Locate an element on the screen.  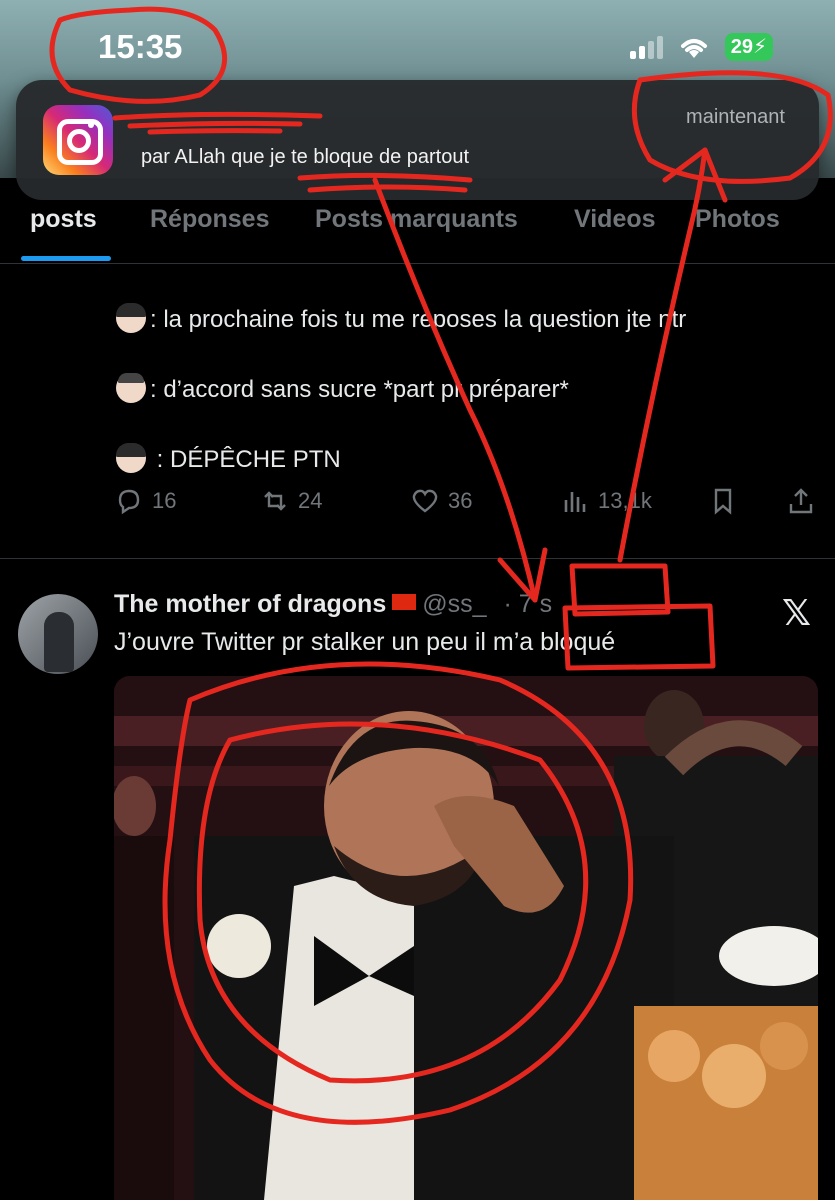
status-time: 15:35 is located at coordinates (140, 46).